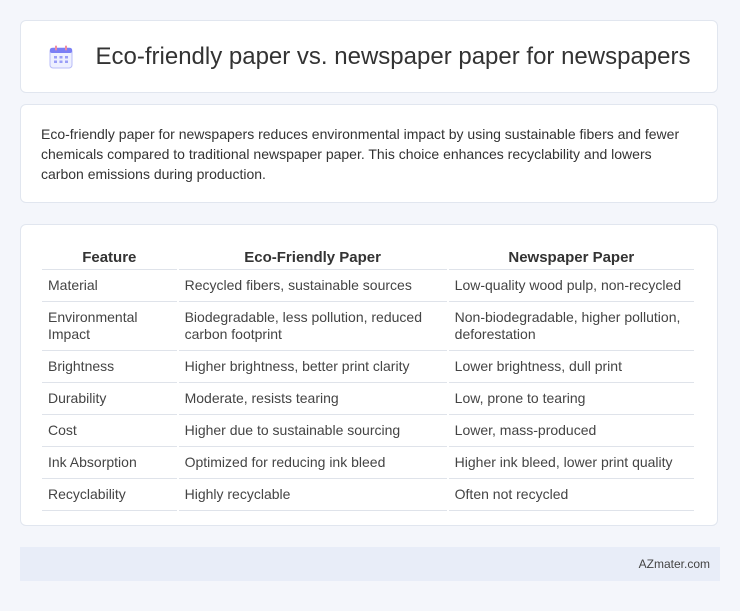 This screenshot has height=611, width=740. Describe the element at coordinates (312, 399) in the screenshot. I see `eco-friendly-cell: Moderate, resists tearing` at that location.